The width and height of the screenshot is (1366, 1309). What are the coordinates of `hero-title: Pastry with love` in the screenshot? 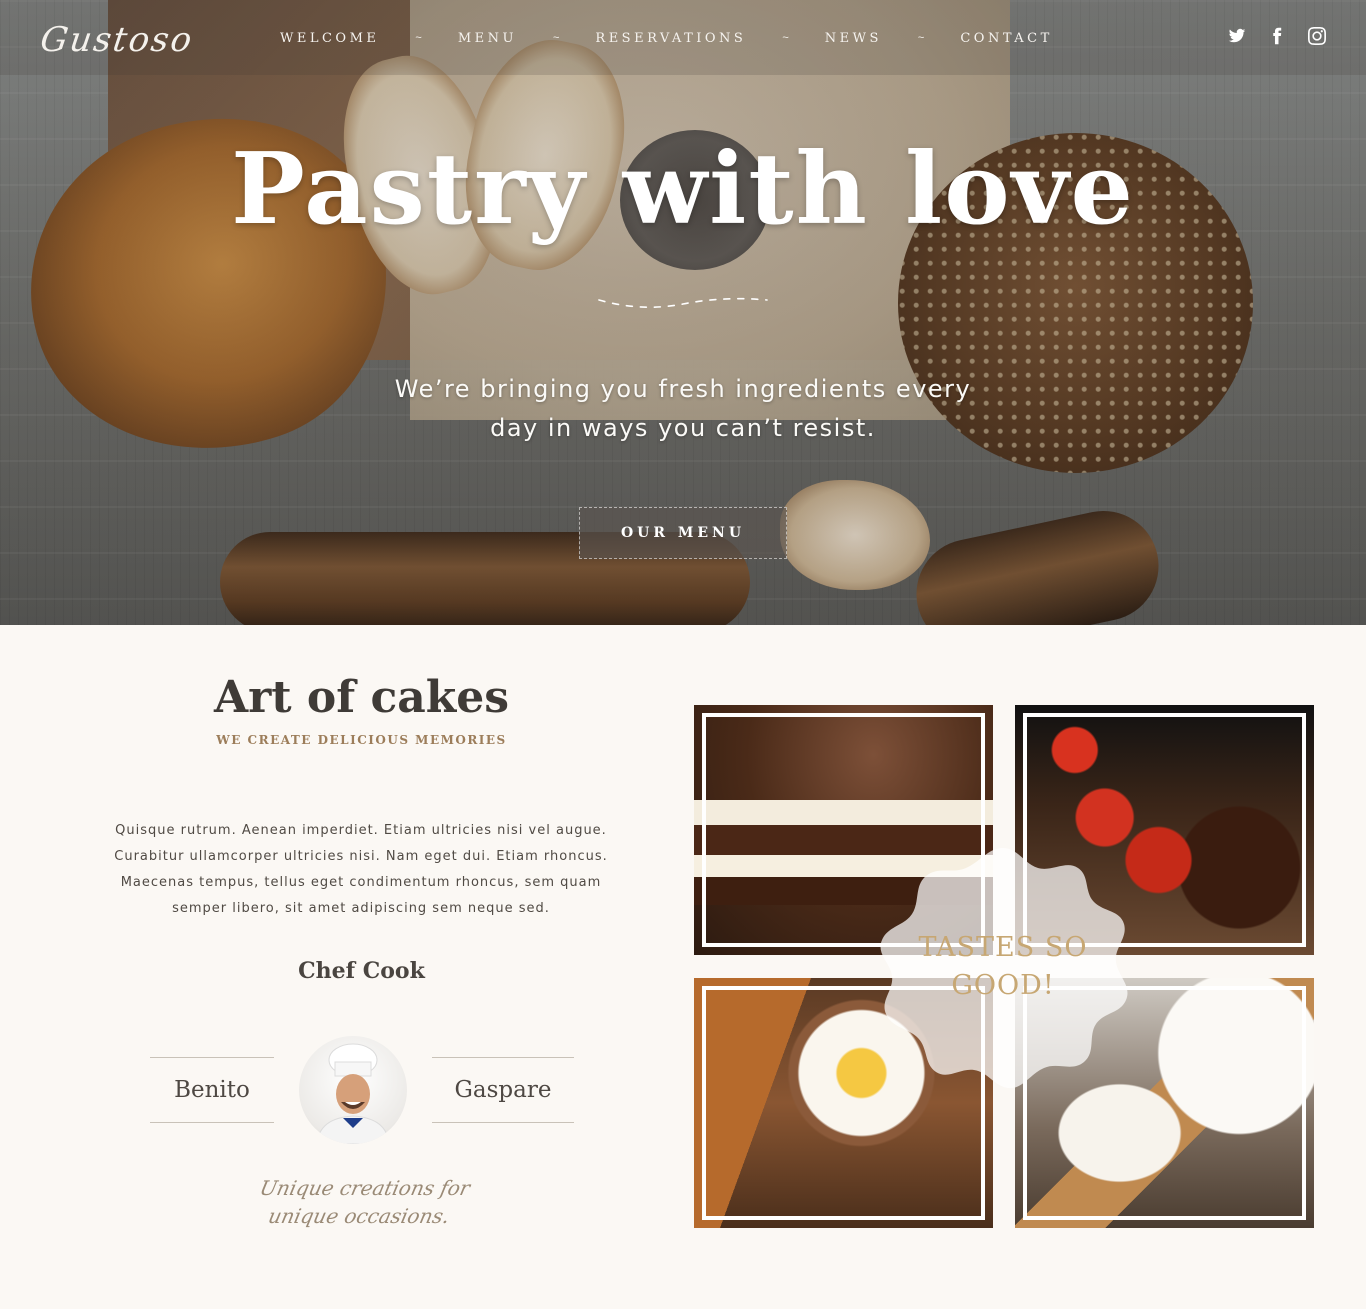 It's located at (683, 189).